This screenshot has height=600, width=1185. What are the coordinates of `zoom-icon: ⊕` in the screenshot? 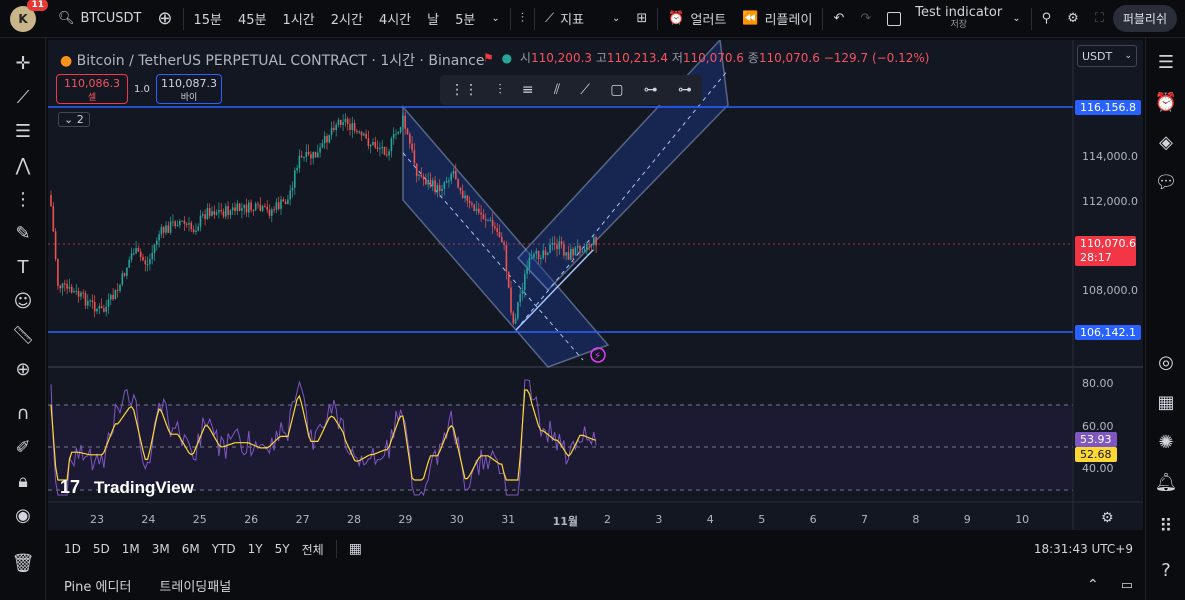 It's located at (23, 369).